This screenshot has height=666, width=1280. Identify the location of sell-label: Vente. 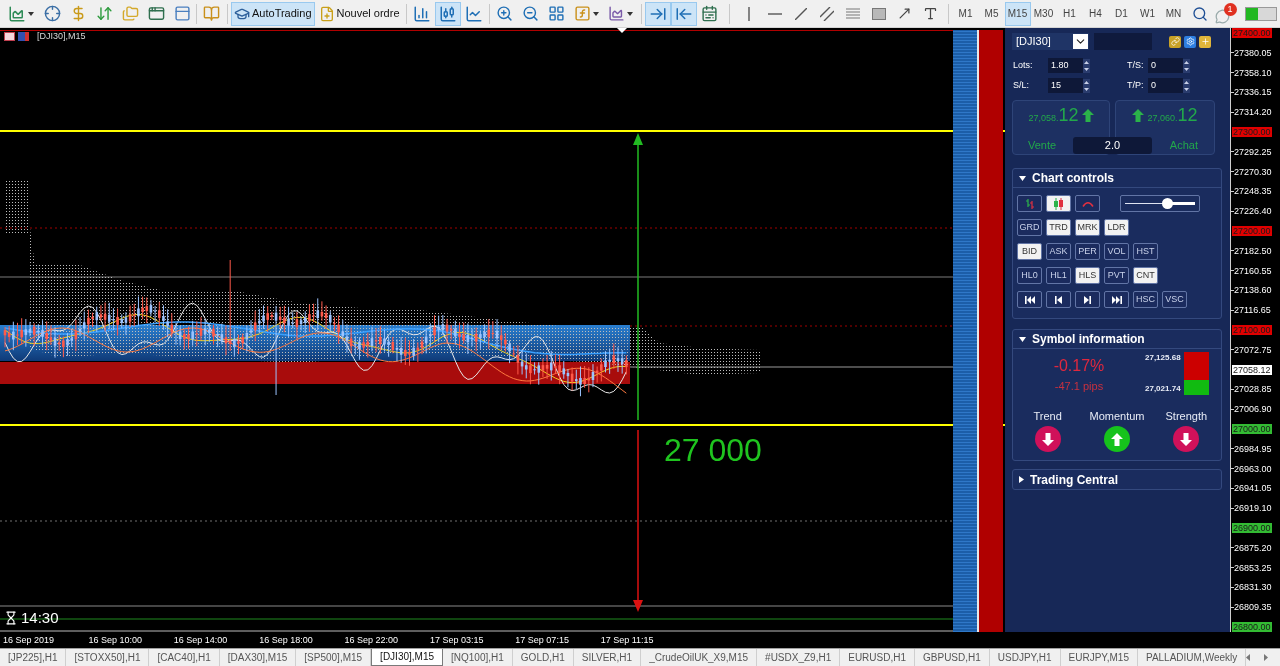
(1042, 145).